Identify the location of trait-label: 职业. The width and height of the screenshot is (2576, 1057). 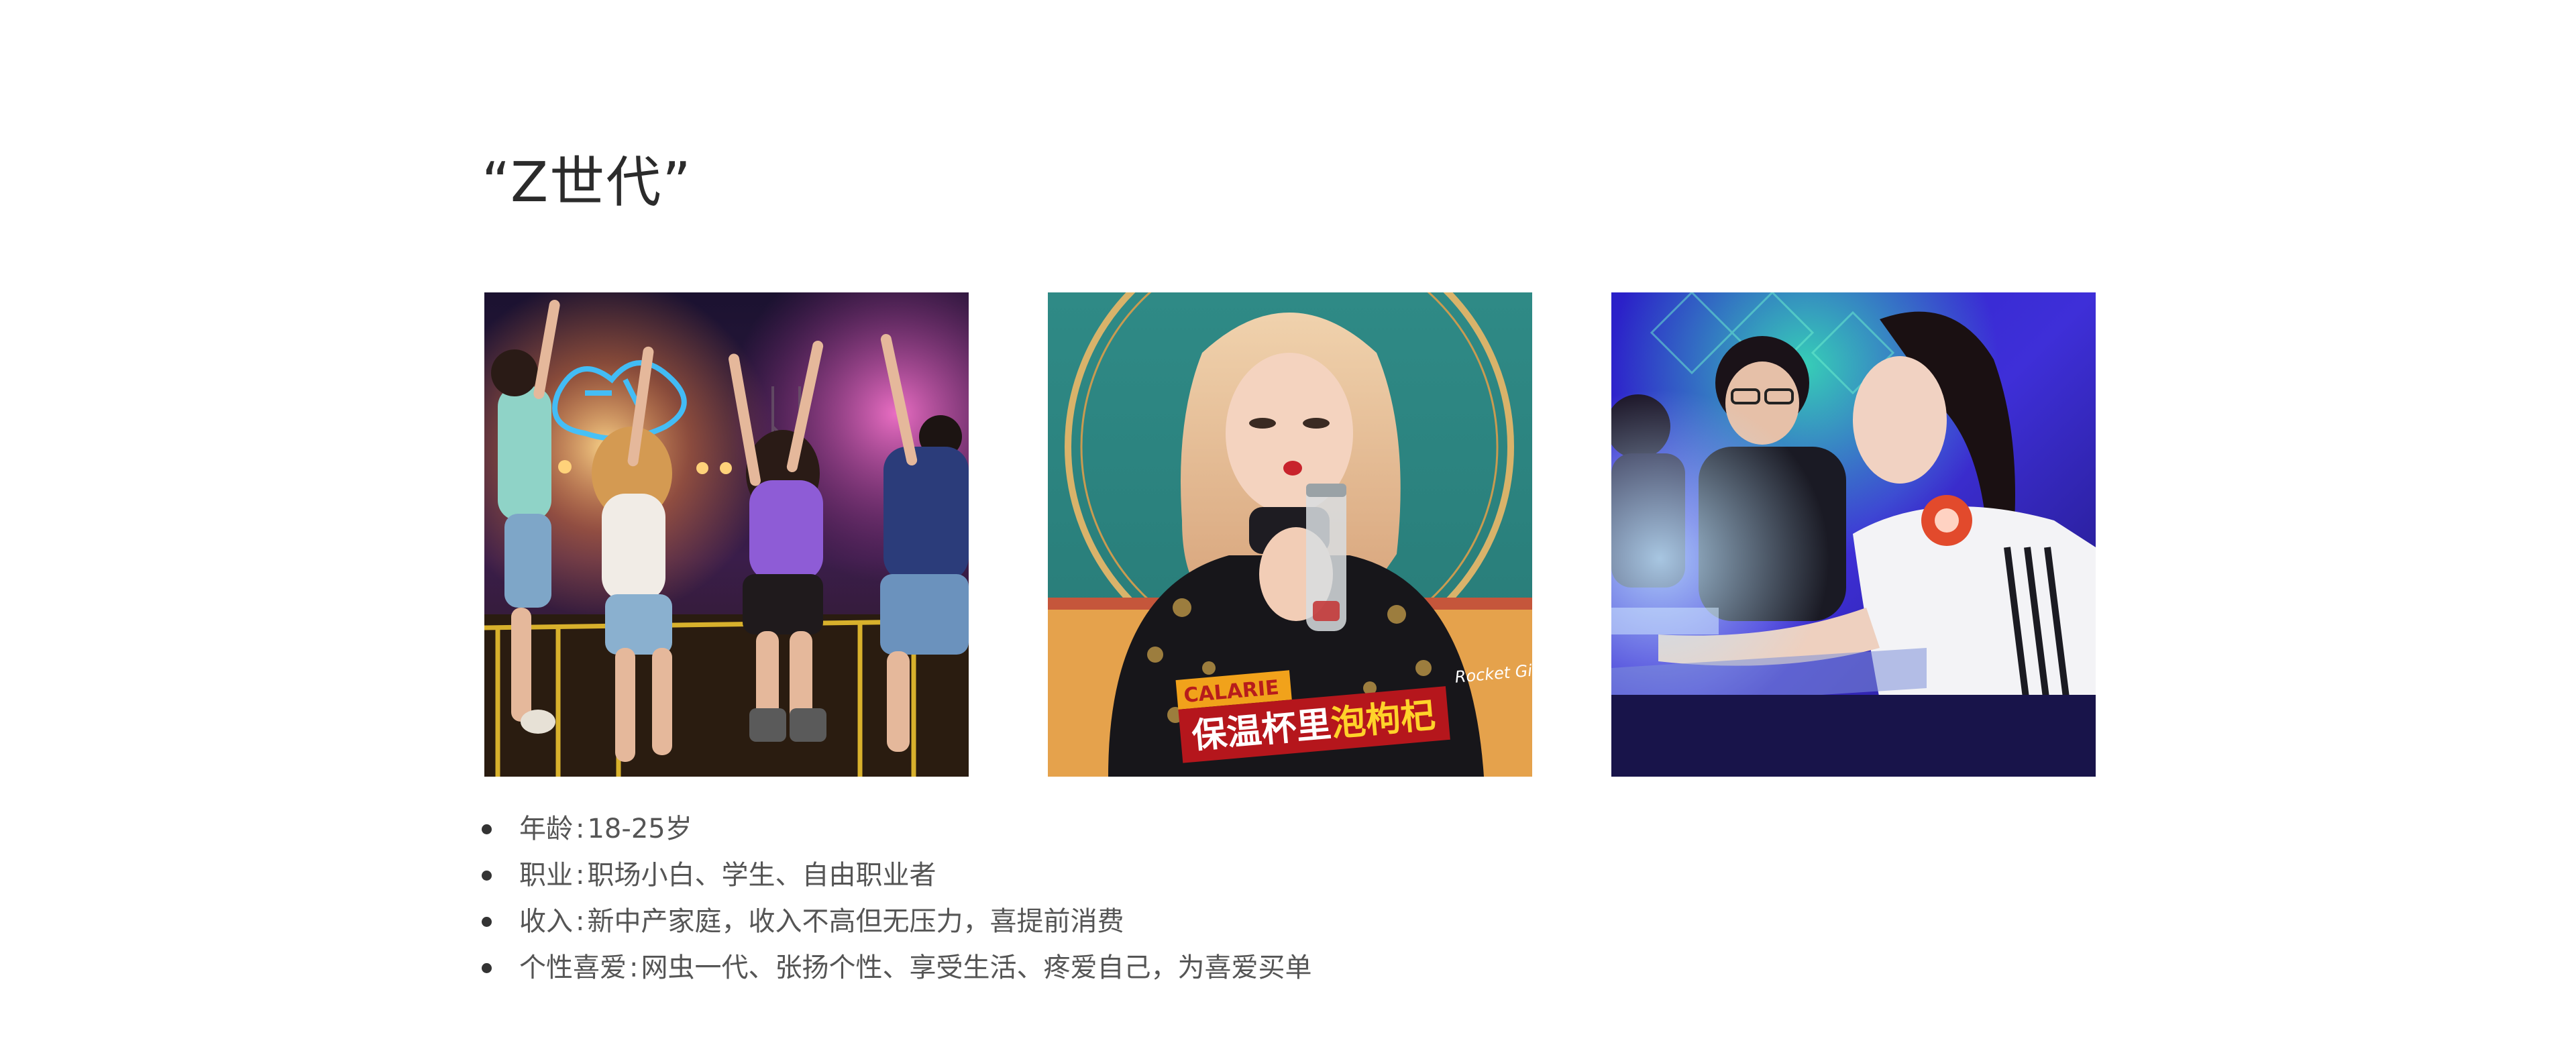
(546, 876).